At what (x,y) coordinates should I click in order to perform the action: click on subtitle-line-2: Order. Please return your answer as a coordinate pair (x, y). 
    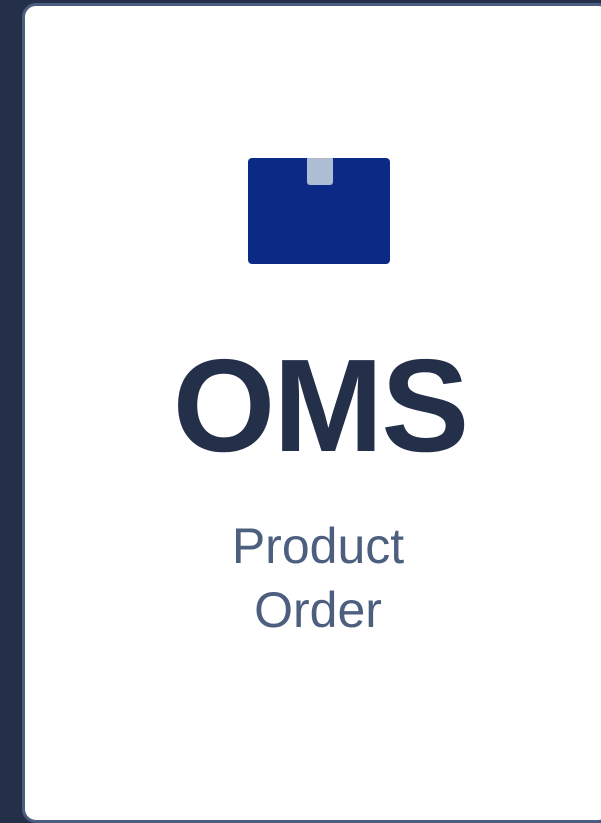
    Looking at the image, I should click on (318, 610).